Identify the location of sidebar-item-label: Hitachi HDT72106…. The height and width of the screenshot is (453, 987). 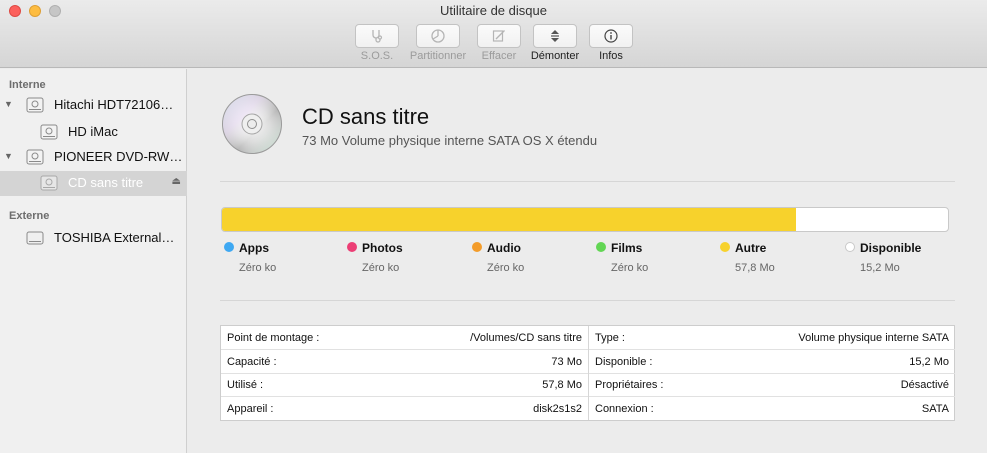
(114, 104).